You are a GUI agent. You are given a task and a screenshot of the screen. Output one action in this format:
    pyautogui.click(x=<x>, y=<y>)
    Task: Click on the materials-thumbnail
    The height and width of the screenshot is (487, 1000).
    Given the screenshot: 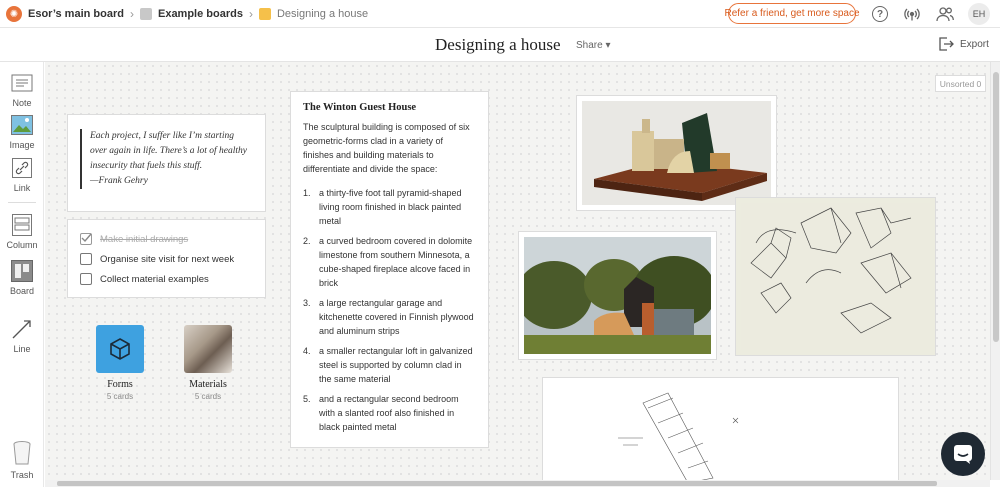 What is the action you would take?
    pyautogui.click(x=208, y=349)
    